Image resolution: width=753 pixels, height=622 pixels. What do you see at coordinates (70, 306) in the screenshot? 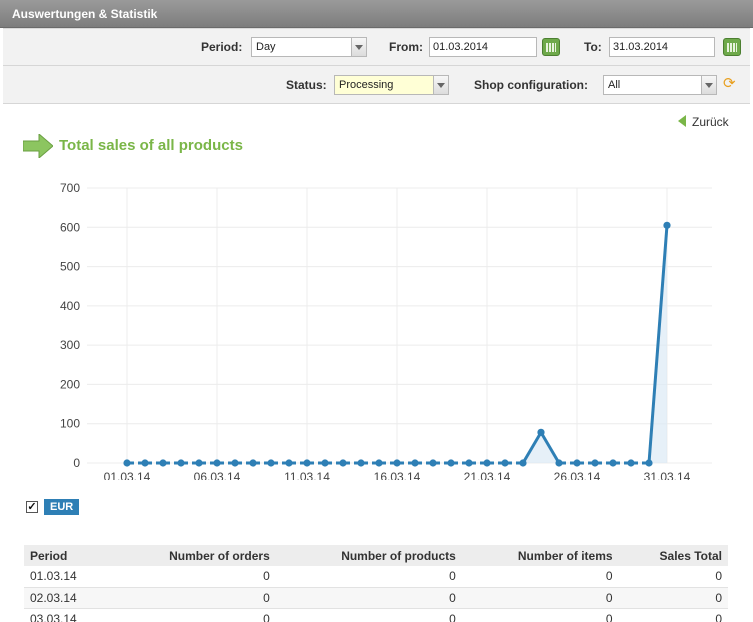
I see `y-tick-label: 400` at bounding box center [70, 306].